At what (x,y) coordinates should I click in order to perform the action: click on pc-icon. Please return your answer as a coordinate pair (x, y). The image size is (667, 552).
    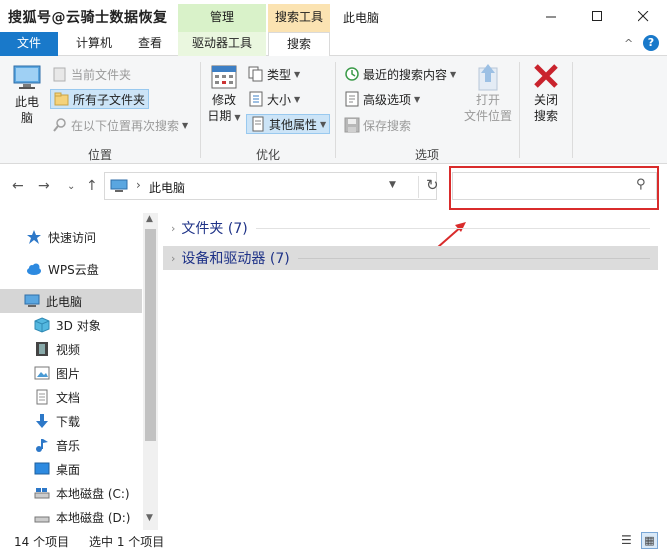
    Looking at the image, I should click on (32, 300).